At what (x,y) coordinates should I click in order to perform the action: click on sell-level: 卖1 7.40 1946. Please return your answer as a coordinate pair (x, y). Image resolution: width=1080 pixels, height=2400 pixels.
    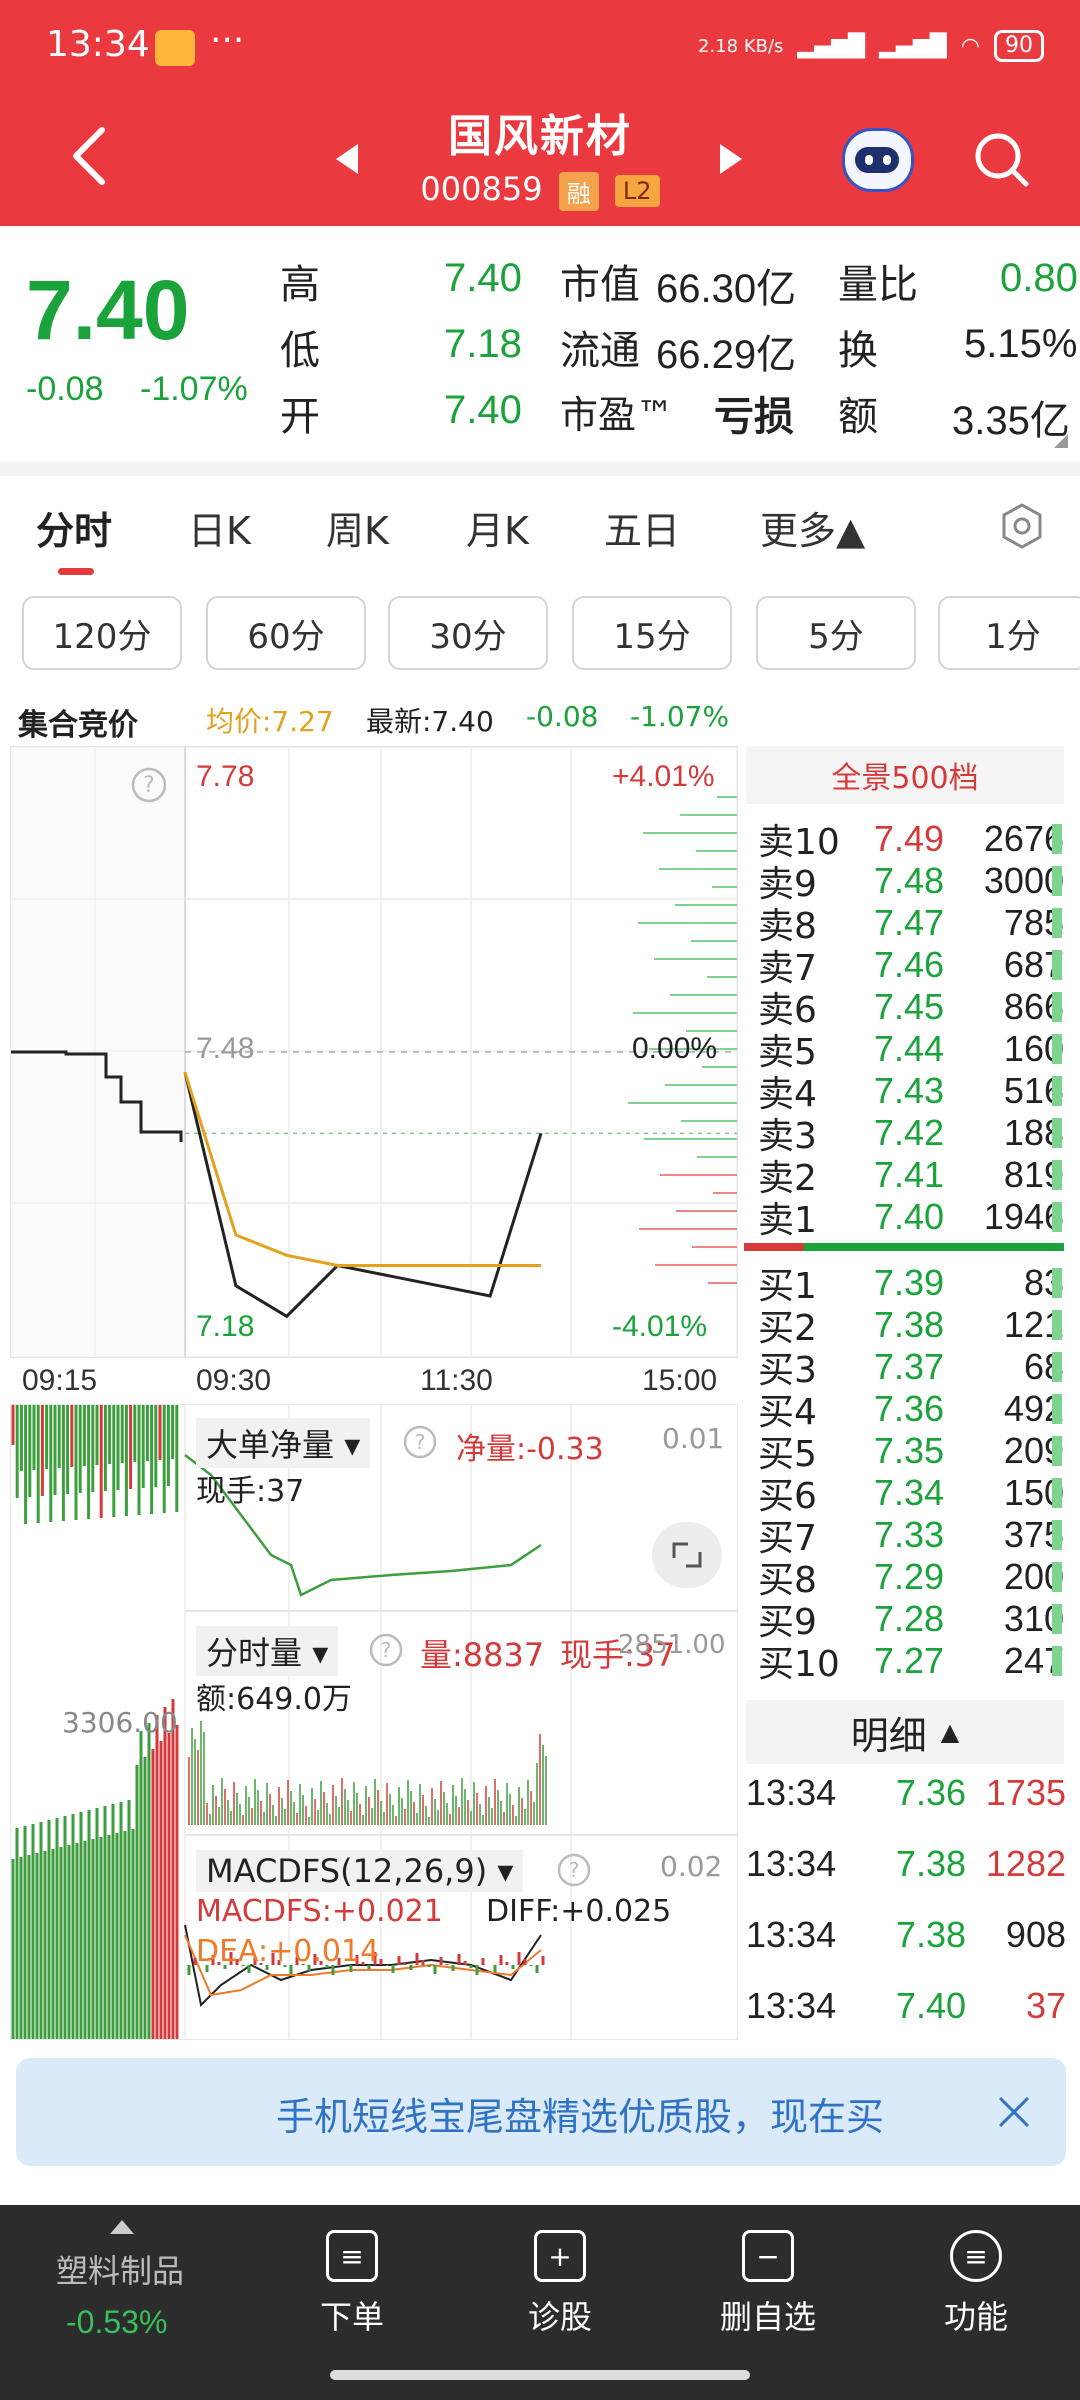
    Looking at the image, I should click on (911, 1218).